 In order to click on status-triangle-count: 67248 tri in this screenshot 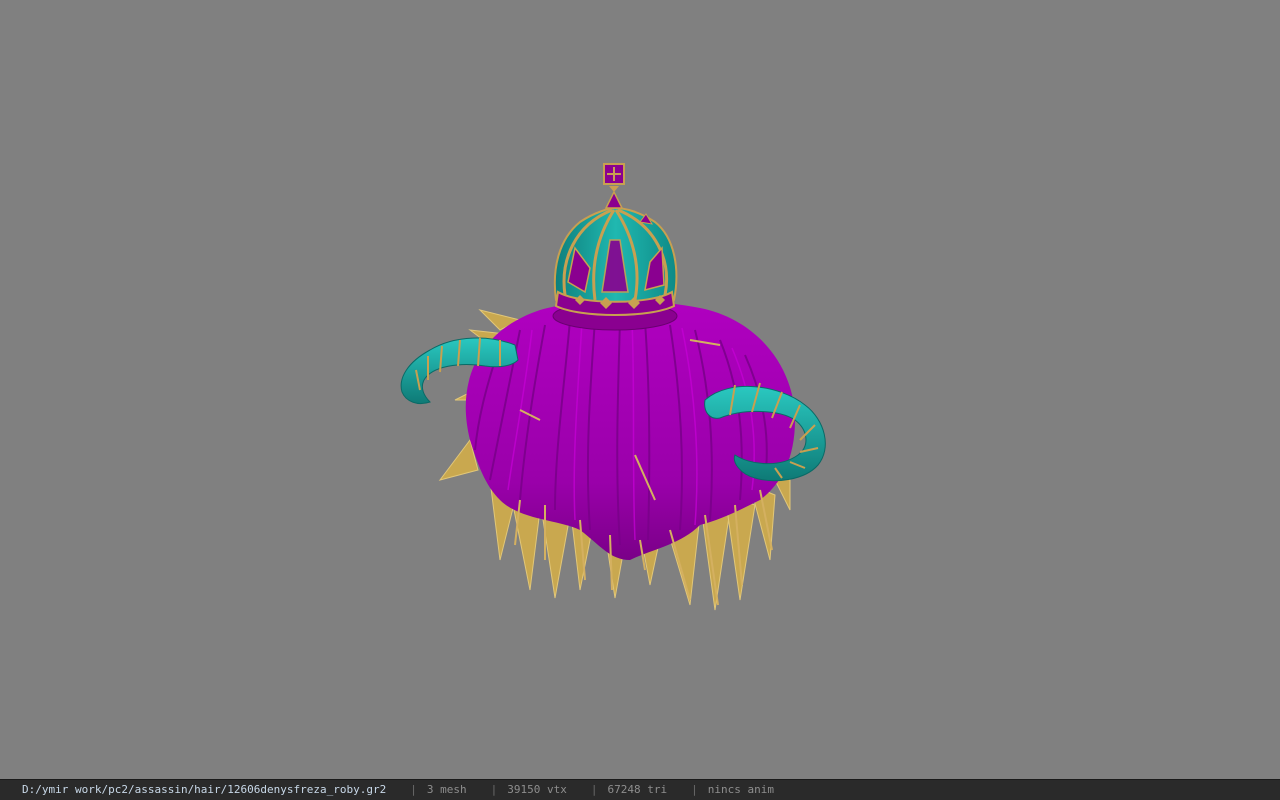, I will do `click(637, 789)`.